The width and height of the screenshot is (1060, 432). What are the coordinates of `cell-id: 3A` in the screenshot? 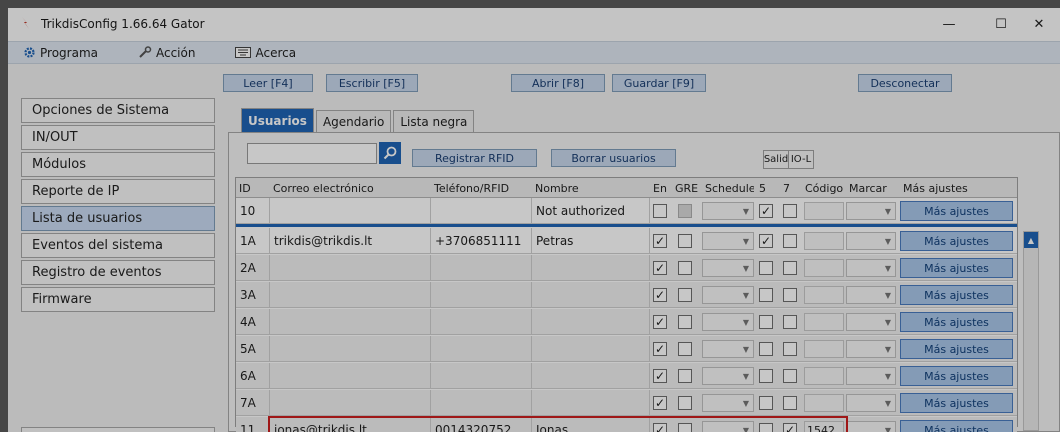 It's located at (253, 294).